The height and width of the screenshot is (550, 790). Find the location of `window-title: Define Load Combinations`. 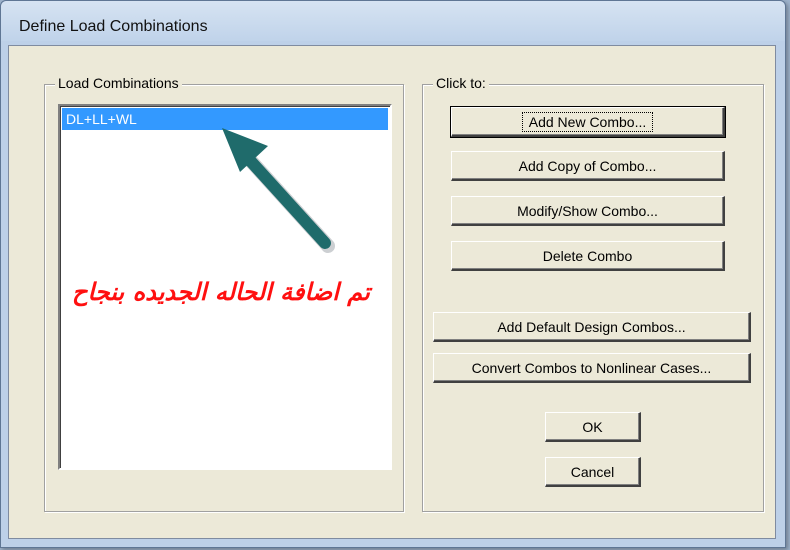

window-title: Define Load Combinations is located at coordinates (113, 26).